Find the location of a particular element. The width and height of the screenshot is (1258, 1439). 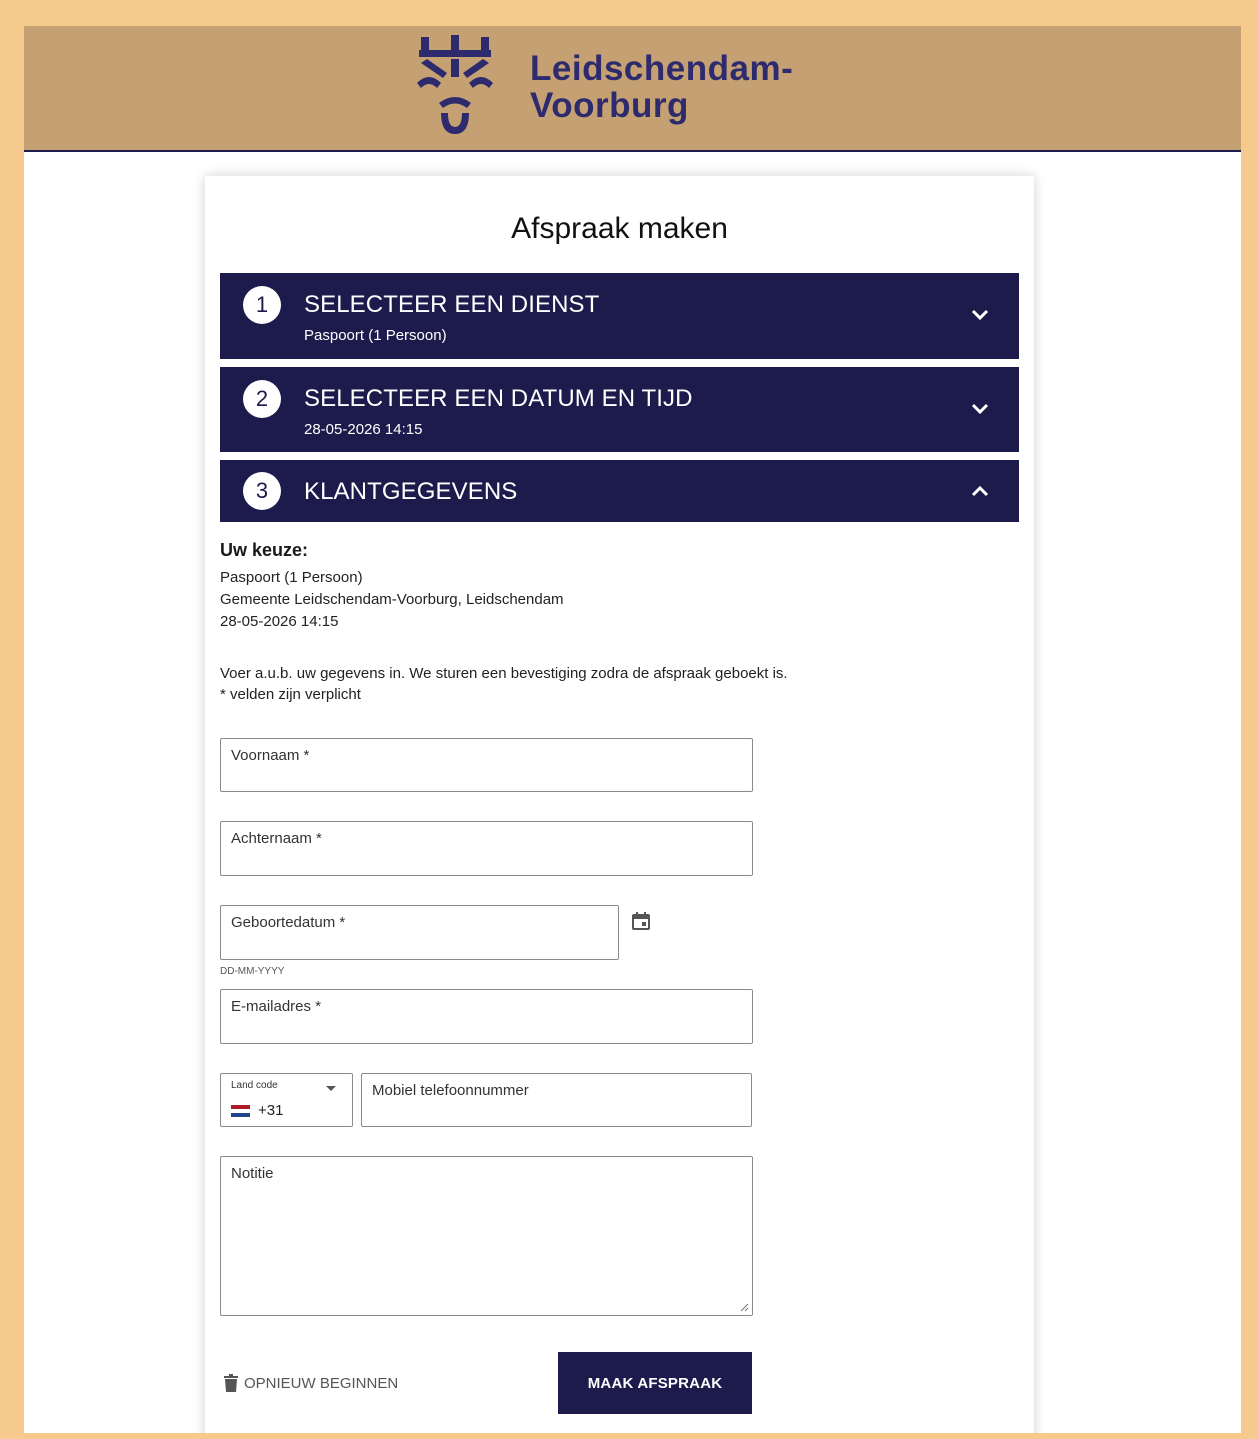

site-header: Leidschendam- Voorburg is located at coordinates (632, 89).